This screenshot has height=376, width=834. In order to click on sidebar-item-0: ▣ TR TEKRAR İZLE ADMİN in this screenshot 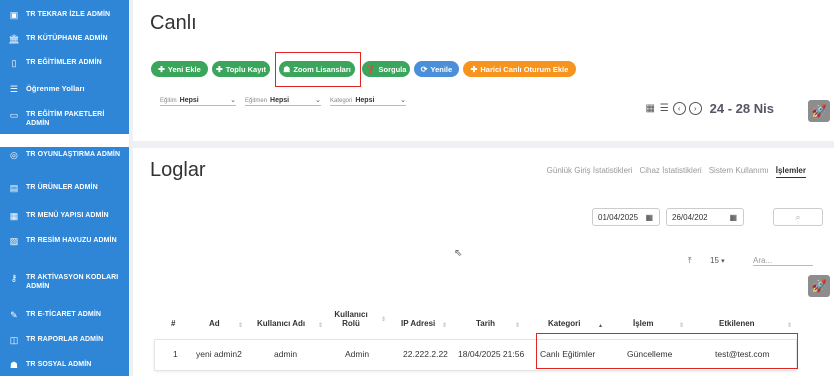, I will do `click(64, 15)`.